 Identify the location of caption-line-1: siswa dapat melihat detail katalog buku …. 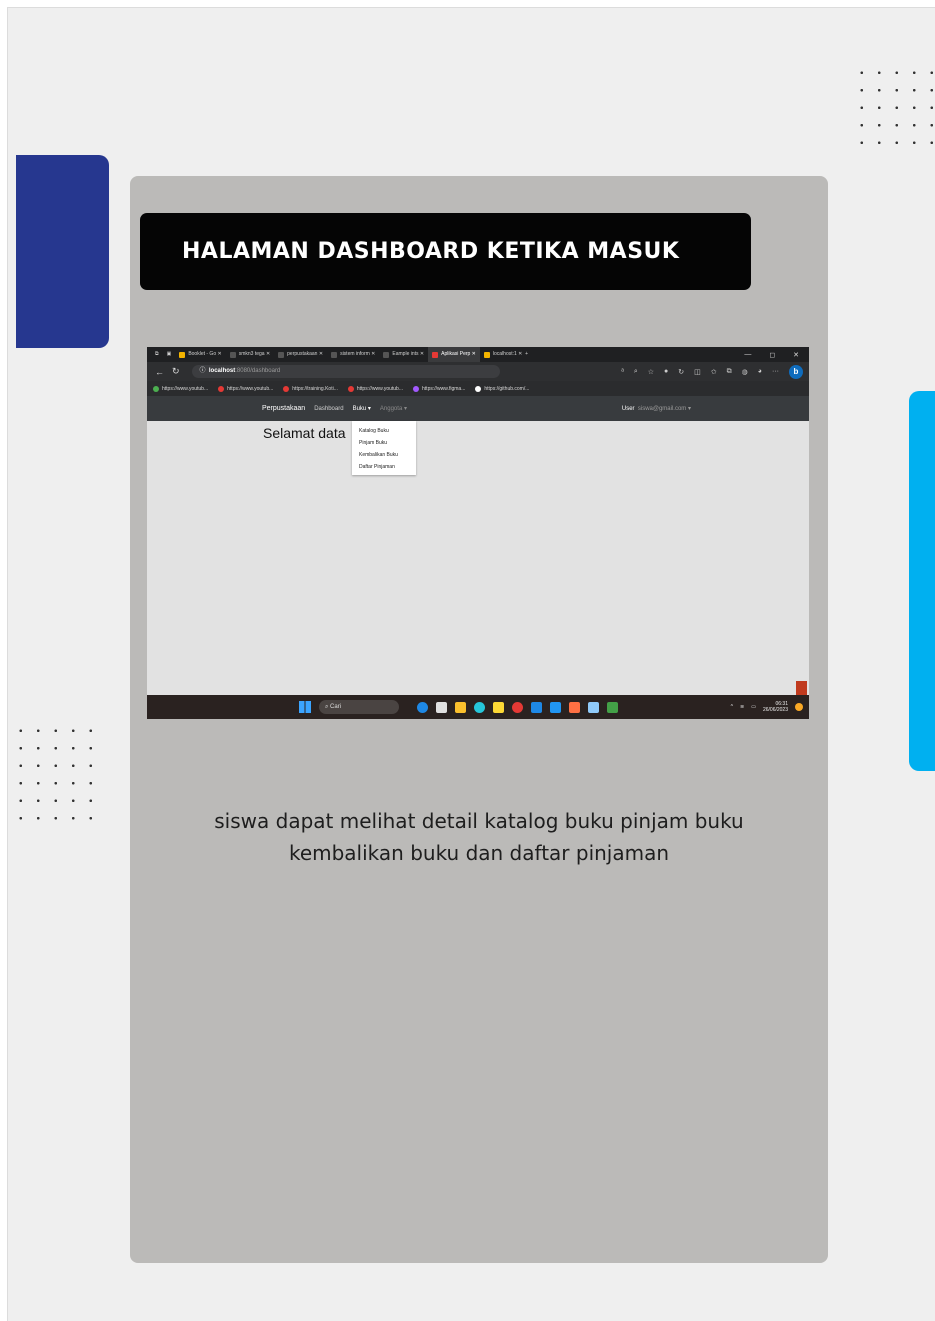
(479, 821).